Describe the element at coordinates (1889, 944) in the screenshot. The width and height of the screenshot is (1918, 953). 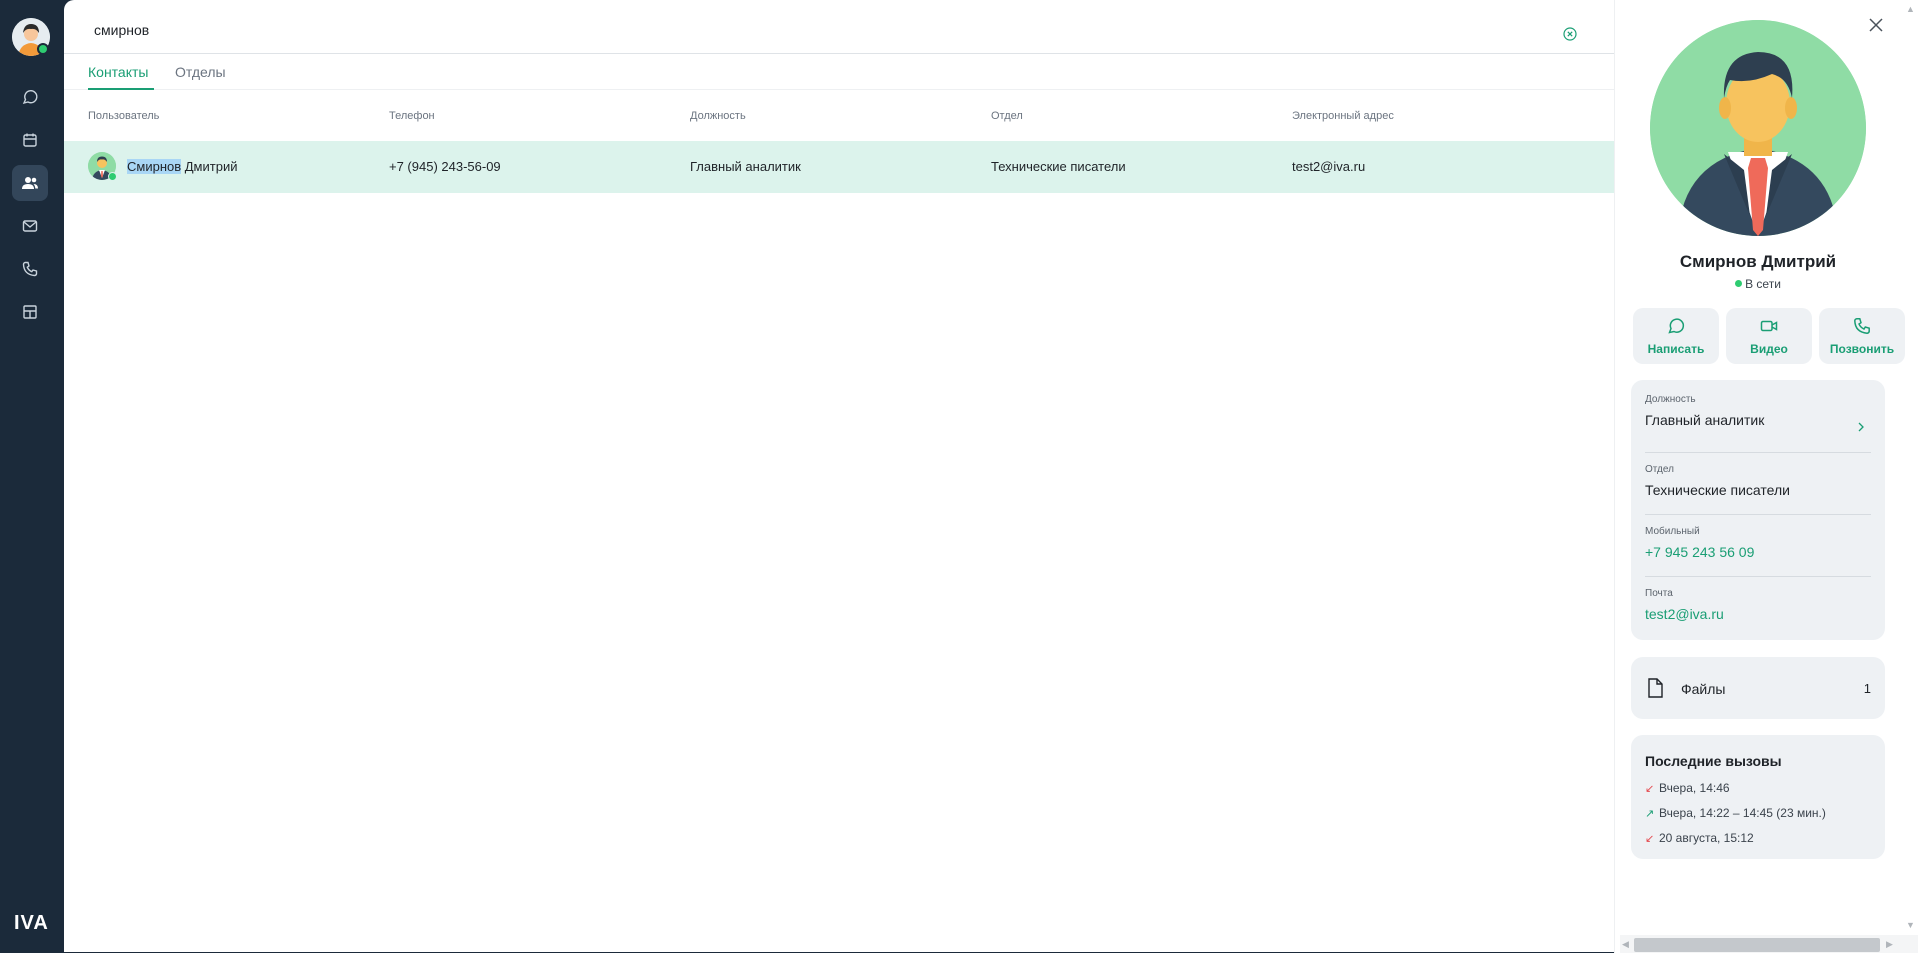
I see `scroll-right-arrow-icon: ▶` at that location.